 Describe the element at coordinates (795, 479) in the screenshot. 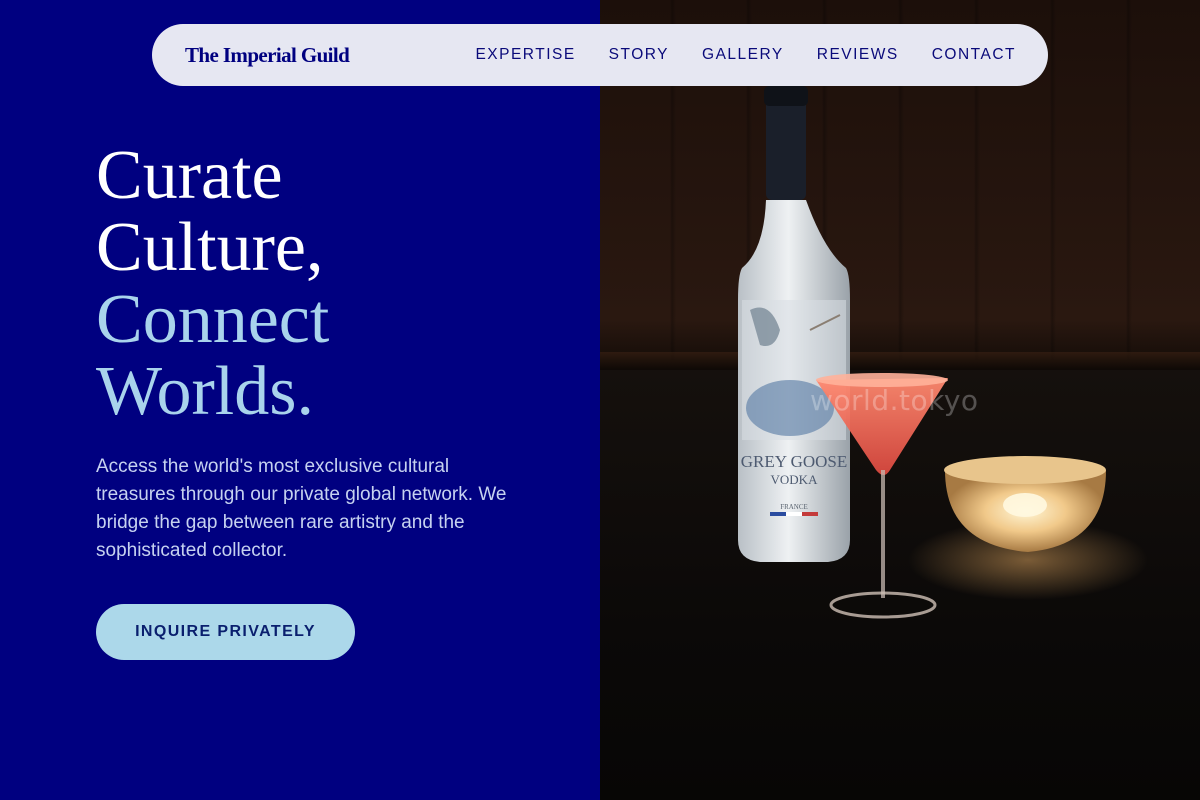

I see `bottle-label-type: VODKA` at that location.